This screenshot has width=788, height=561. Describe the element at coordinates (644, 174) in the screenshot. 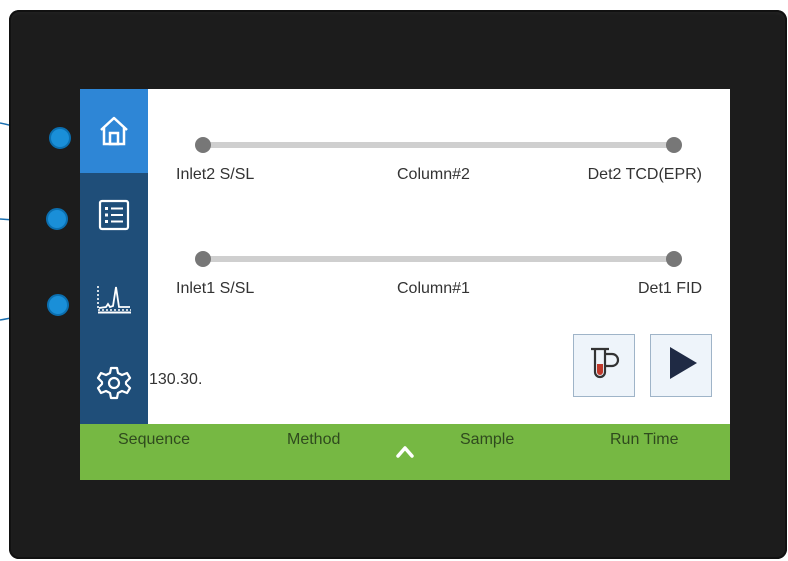

I see `detector-label: Det2 TCD(EPR)` at that location.